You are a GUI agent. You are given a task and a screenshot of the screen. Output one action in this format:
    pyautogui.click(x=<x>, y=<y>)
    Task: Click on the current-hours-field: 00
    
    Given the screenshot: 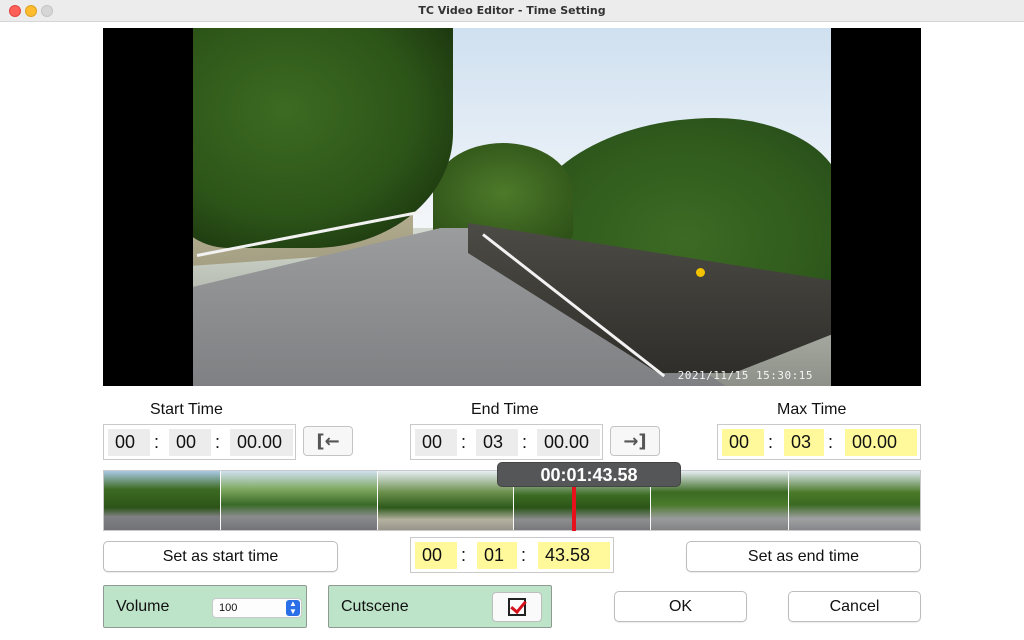 What is the action you would take?
    pyautogui.click(x=436, y=555)
    